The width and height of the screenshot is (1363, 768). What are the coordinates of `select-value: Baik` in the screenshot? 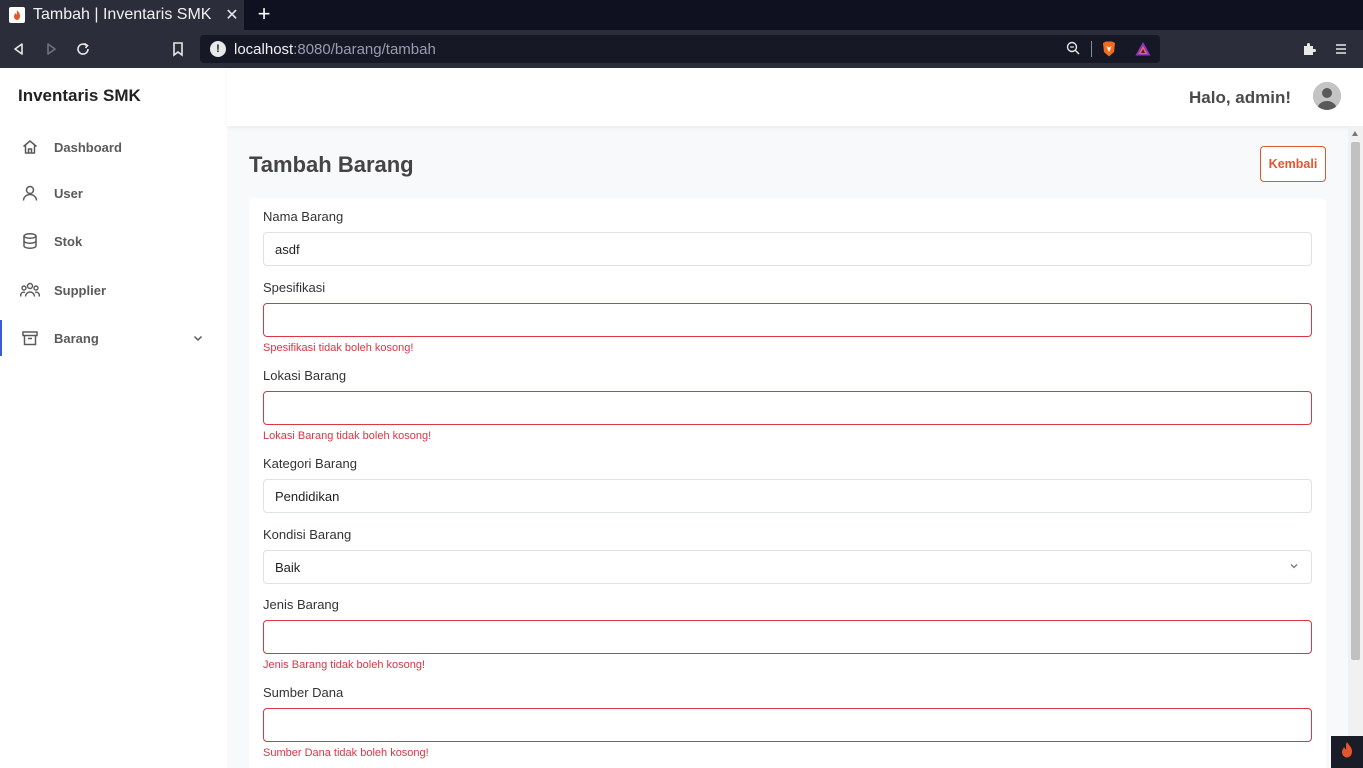 It's located at (288, 567).